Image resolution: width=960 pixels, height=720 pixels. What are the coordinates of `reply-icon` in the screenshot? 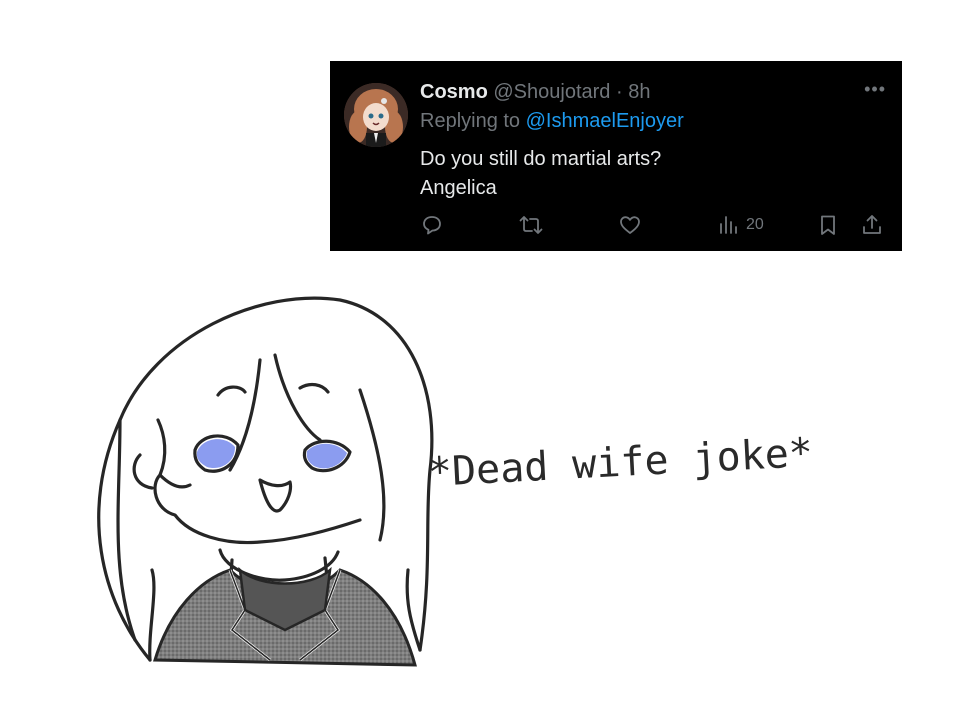 It's located at (432, 225).